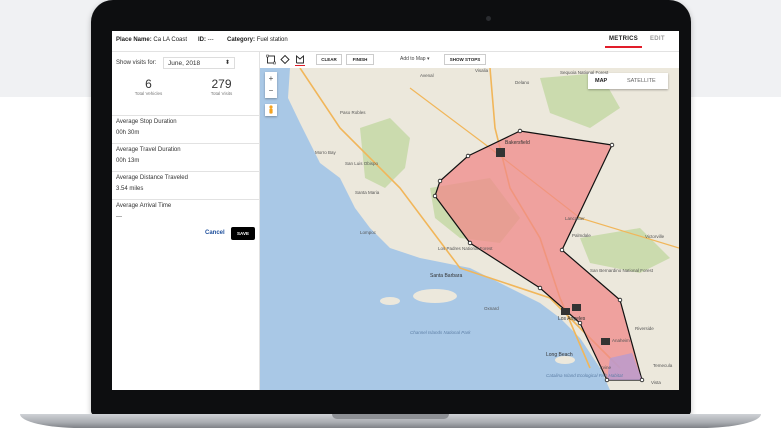  Describe the element at coordinates (362, 163) in the screenshot. I see `map-label: San Luis Obispo` at that location.